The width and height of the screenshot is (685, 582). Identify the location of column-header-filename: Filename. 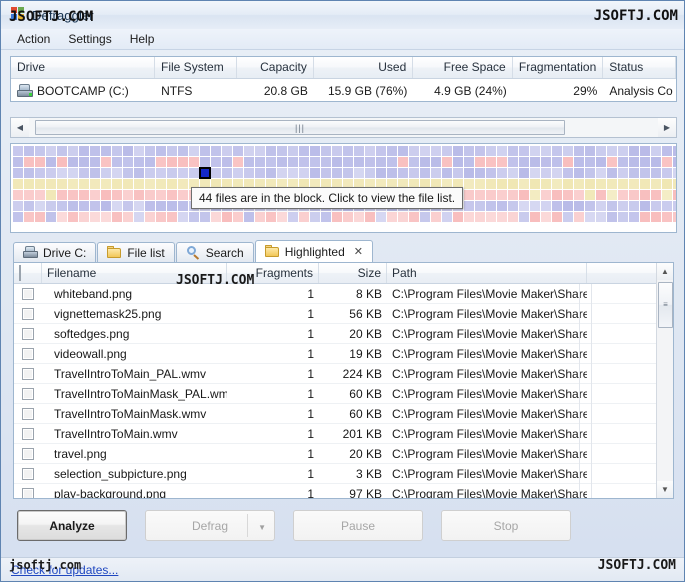
(134, 273).